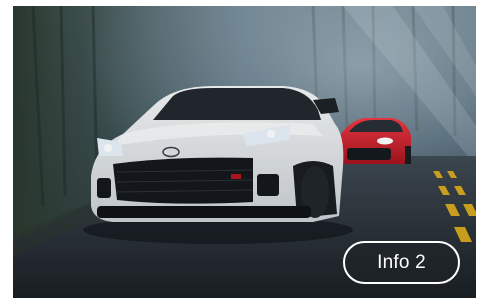  I want to click on info-button: Info 2, so click(401, 262).